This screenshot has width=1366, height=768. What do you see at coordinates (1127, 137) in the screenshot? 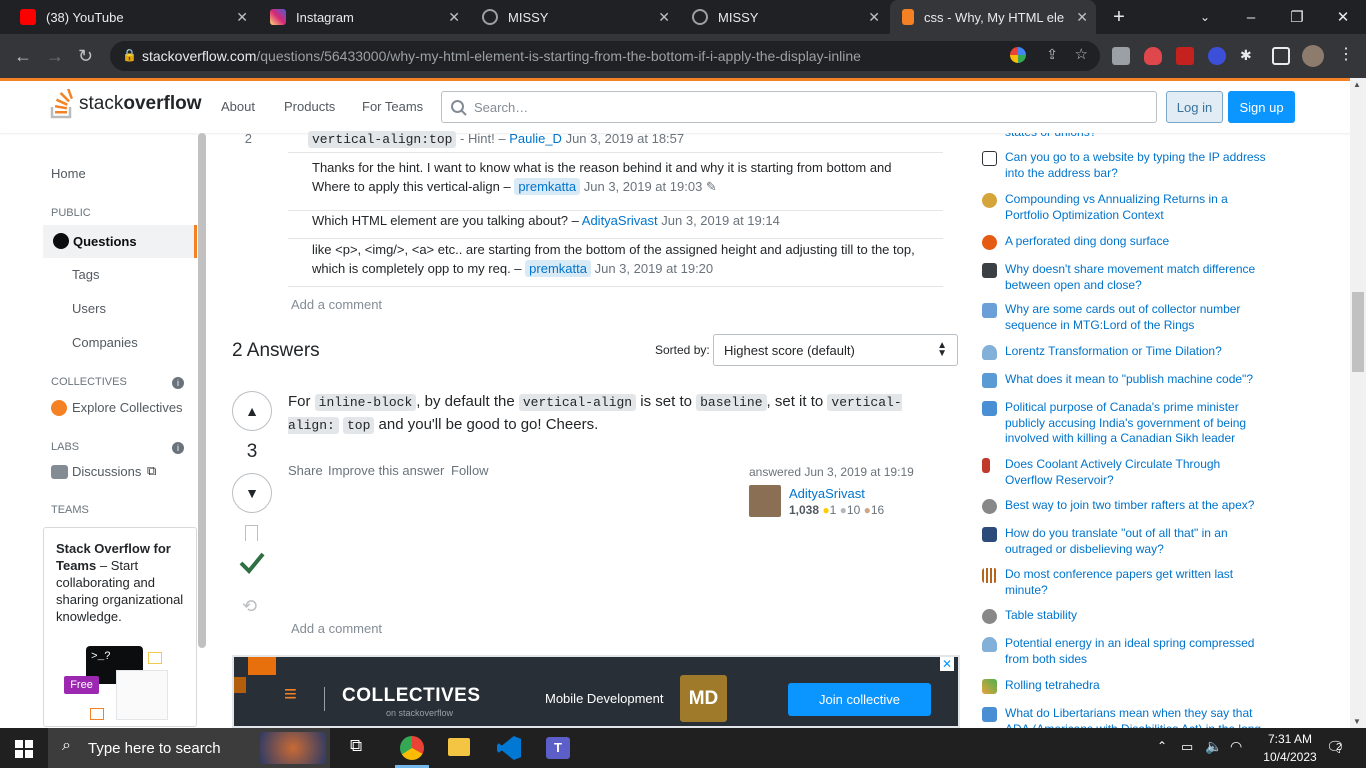
I see `hot-question-item: states or unions?` at bounding box center [1127, 137].